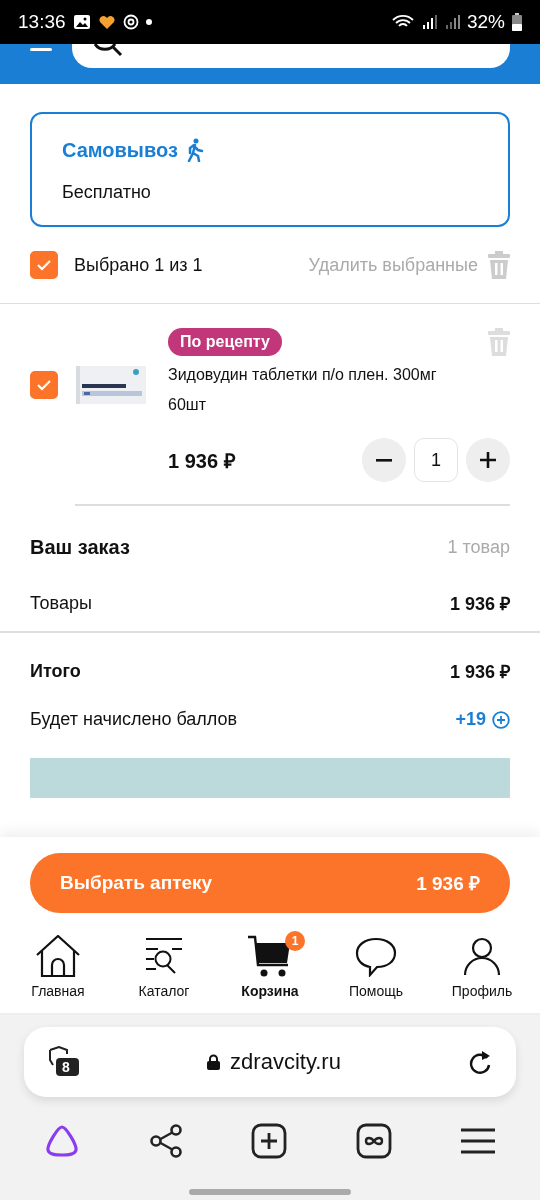  Describe the element at coordinates (479, 672) in the screenshot. I see `total-value: 1 936 ₽` at that location.